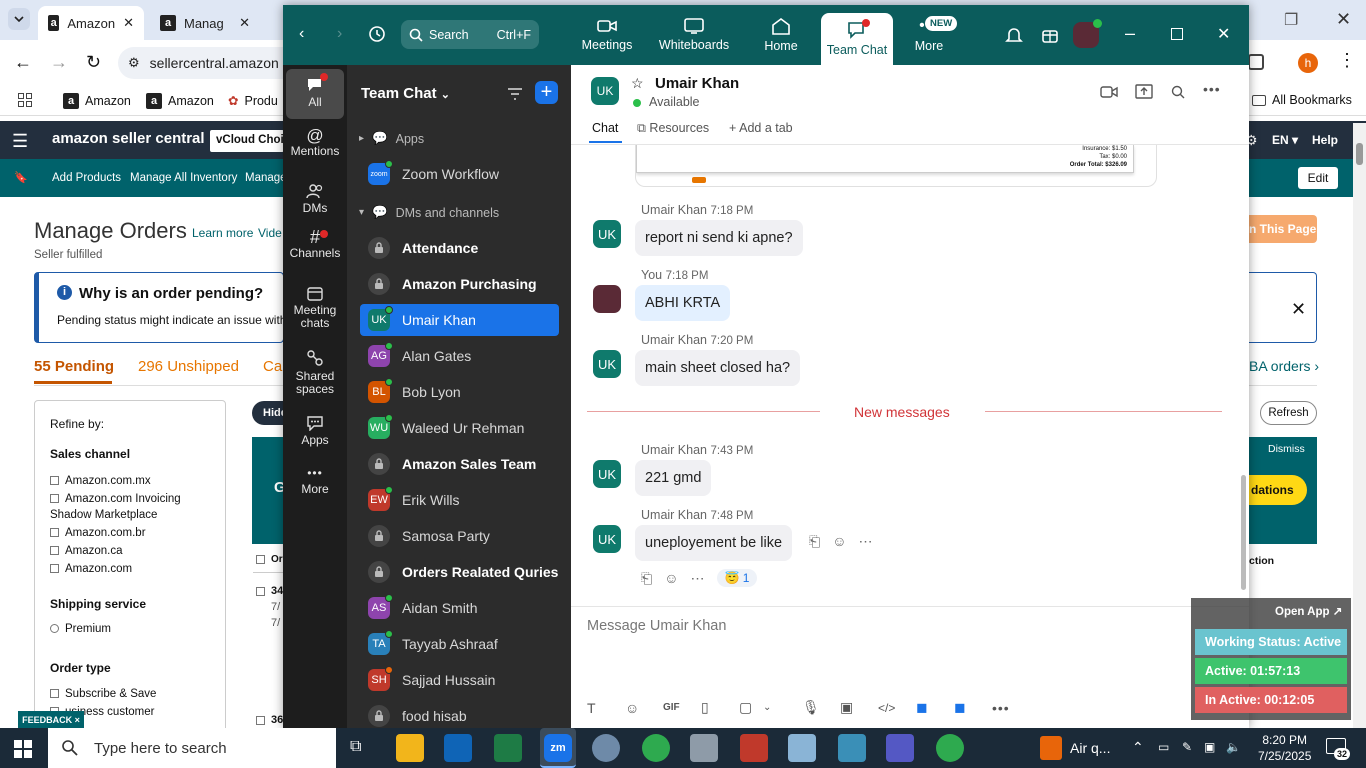 This screenshot has height=768, width=1366. Describe the element at coordinates (459, 248) in the screenshot. I see `list-item: Attendance` at that location.